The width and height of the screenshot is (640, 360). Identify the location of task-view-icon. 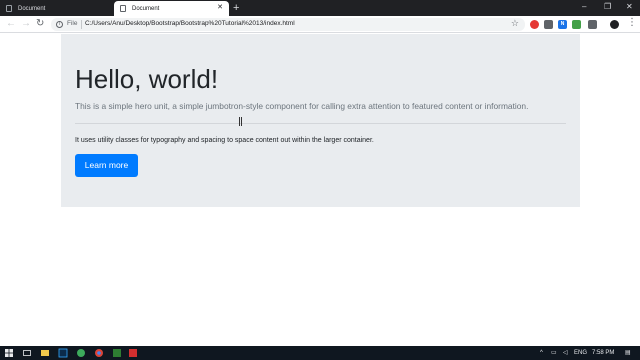
(27, 353).